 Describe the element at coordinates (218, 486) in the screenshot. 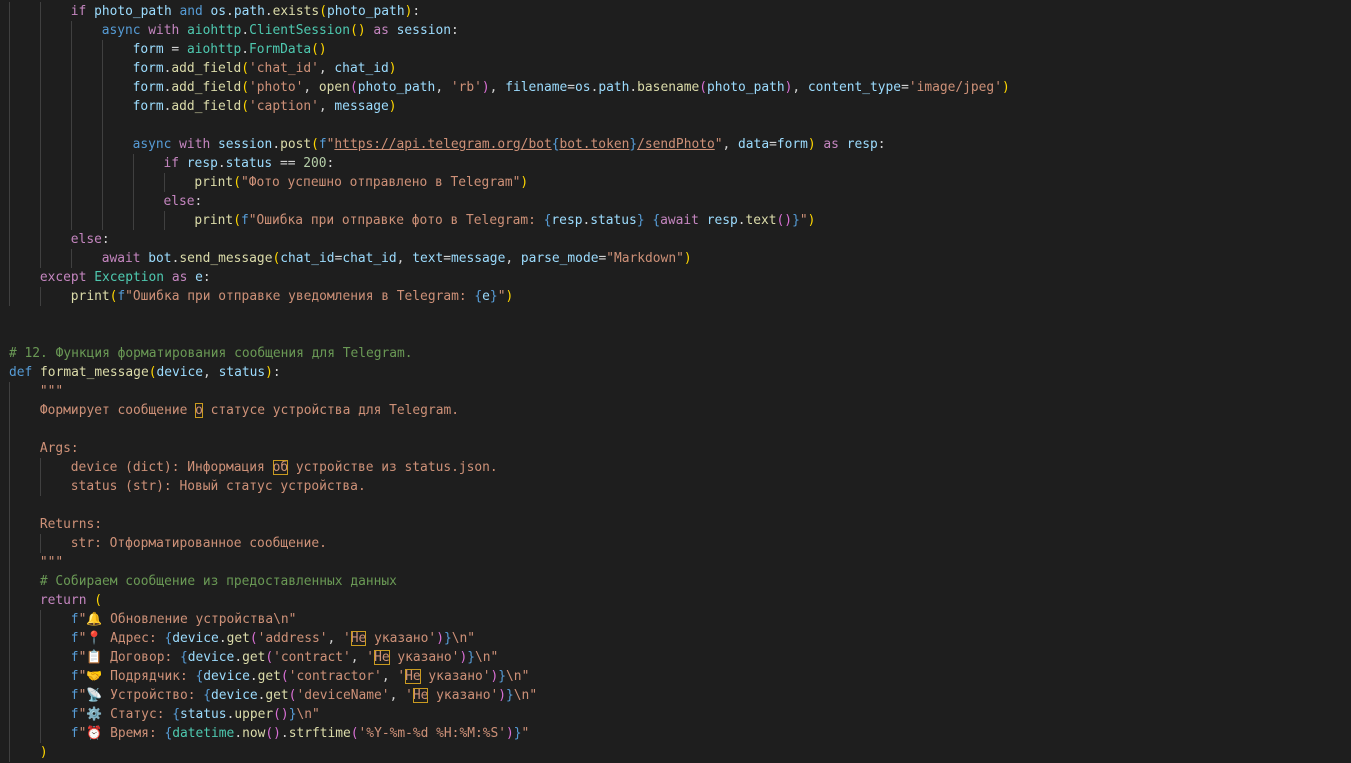

I see `code-token: status (str): Новый статус устройства.` at that location.